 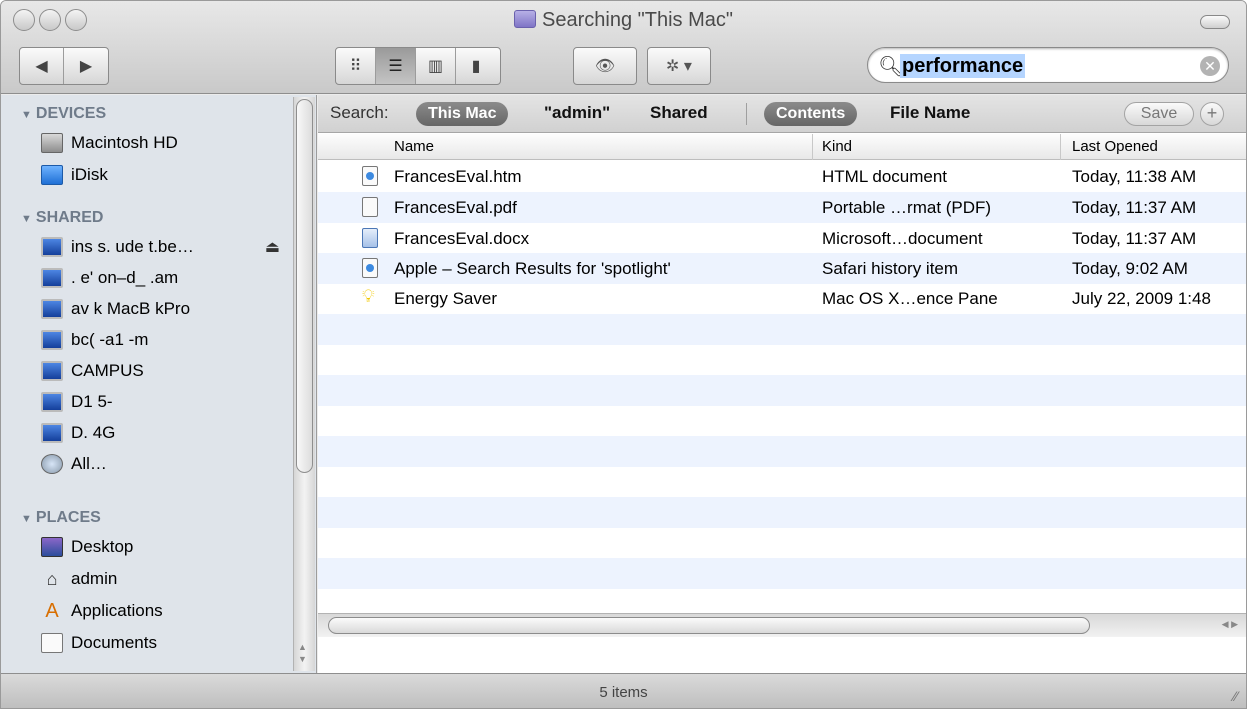 I want to click on sidebar-item-documents: Documents, so click(x=99, y=643).